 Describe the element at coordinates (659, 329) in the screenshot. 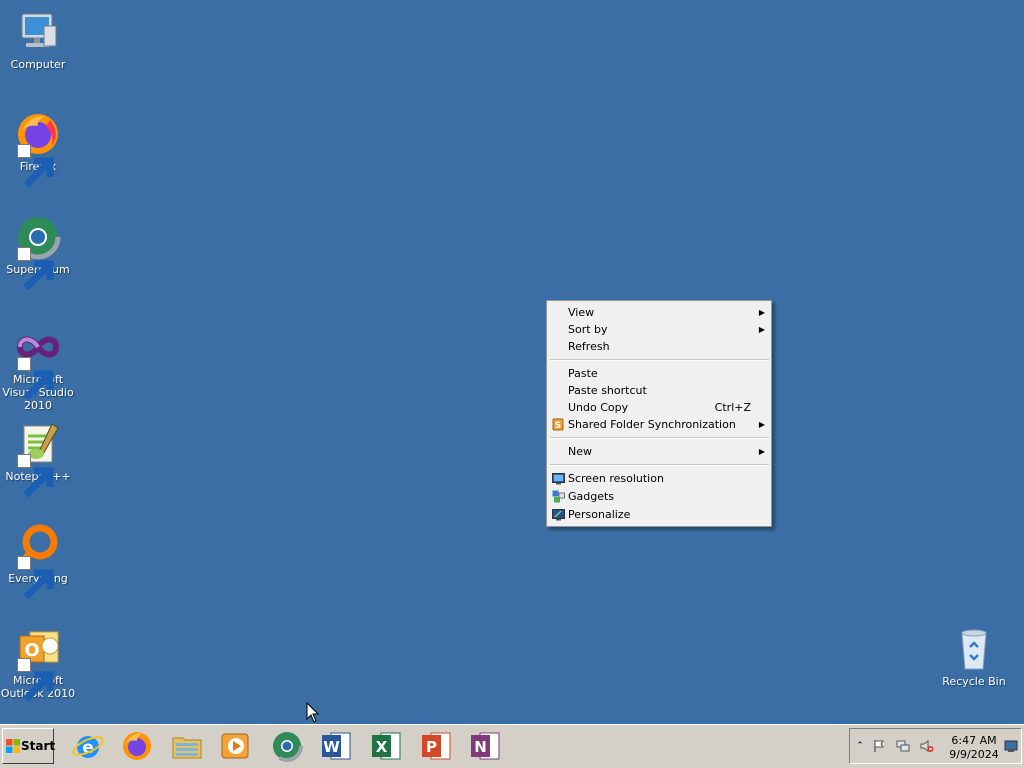

I see `menu-item-sort-by: Sort by ▶` at that location.